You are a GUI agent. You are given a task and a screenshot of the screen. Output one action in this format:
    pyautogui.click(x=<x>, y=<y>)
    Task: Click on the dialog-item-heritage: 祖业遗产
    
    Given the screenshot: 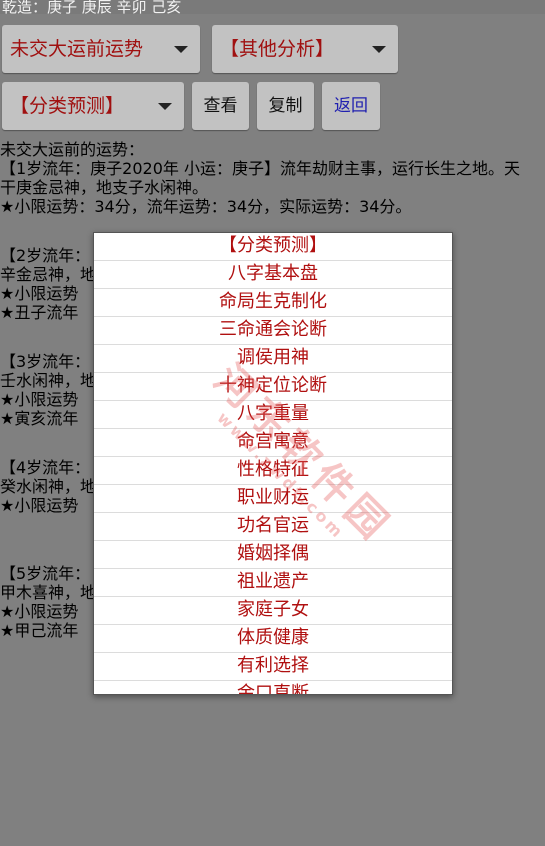 What is the action you would take?
    pyautogui.click(x=273, y=583)
    